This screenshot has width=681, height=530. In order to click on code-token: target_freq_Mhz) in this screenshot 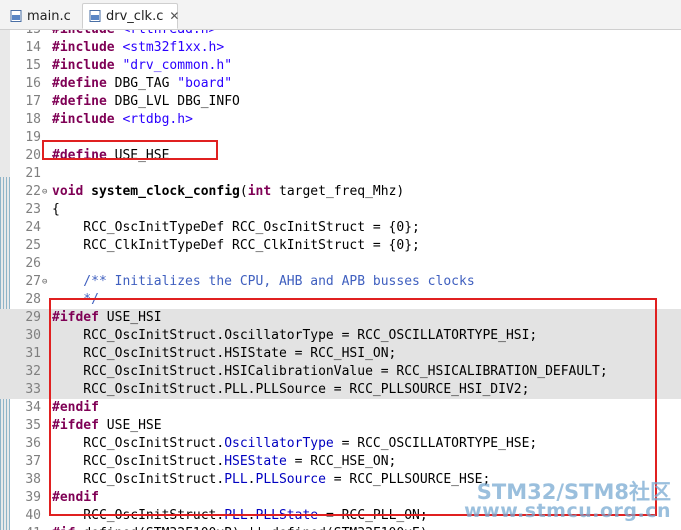, I will do `click(342, 191)`.